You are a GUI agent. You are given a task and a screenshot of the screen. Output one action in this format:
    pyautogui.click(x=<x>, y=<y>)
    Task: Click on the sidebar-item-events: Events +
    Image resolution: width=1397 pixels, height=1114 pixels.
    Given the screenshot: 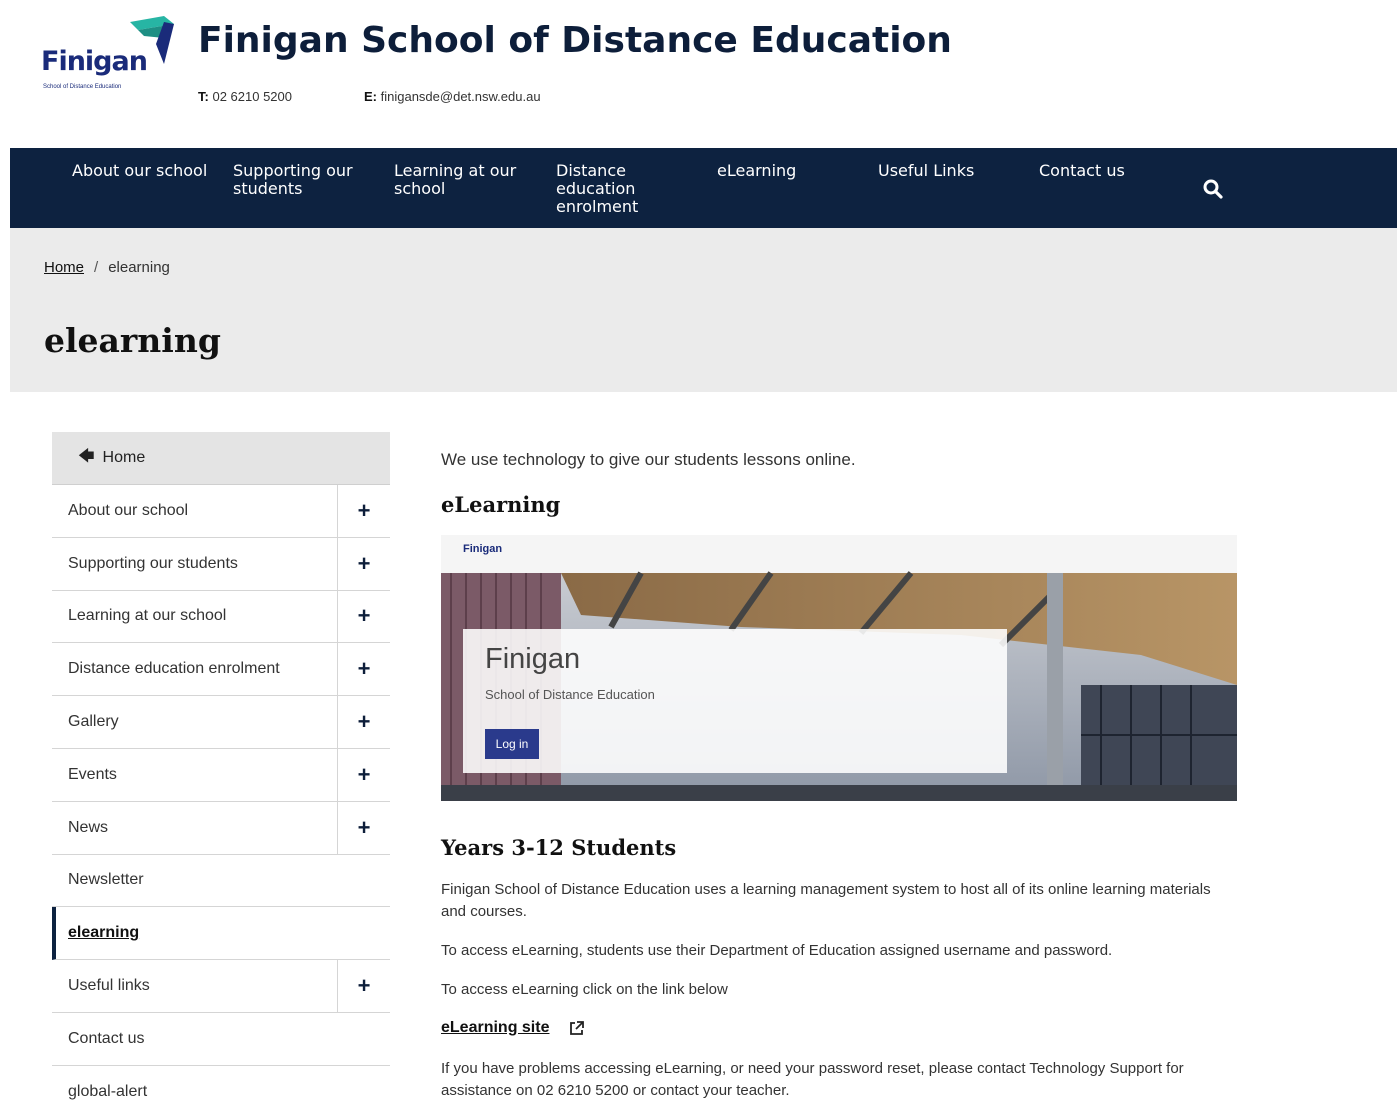 What is the action you would take?
    pyautogui.click(x=221, y=775)
    